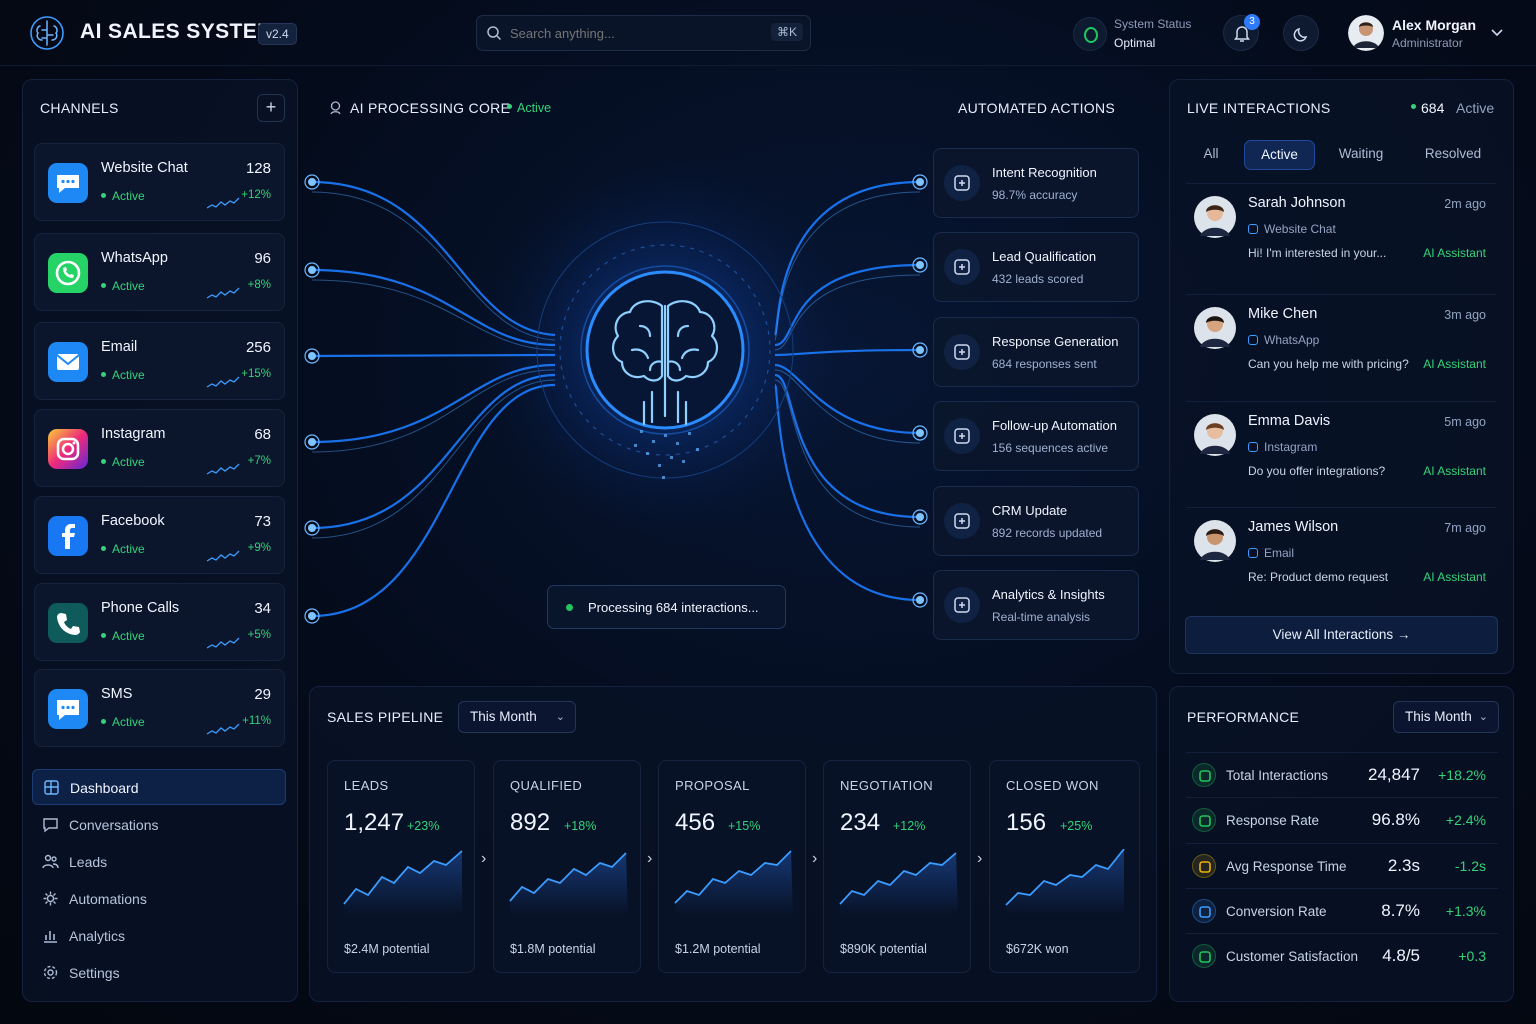 This screenshot has width=1536, height=1024. What do you see at coordinates (159, 973) in the screenshot?
I see `sidebar-item-settings: Settings` at bounding box center [159, 973].